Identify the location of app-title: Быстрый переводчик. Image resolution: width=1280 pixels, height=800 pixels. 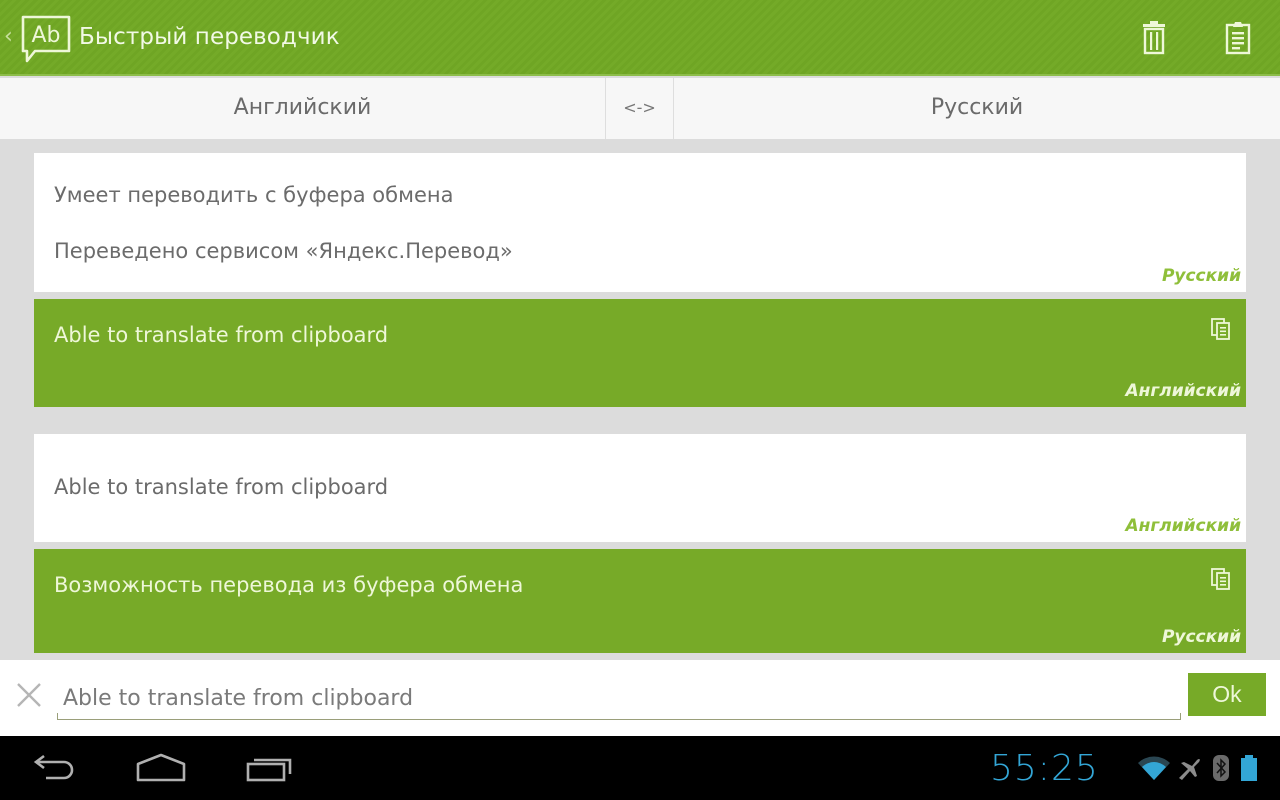
(209, 37).